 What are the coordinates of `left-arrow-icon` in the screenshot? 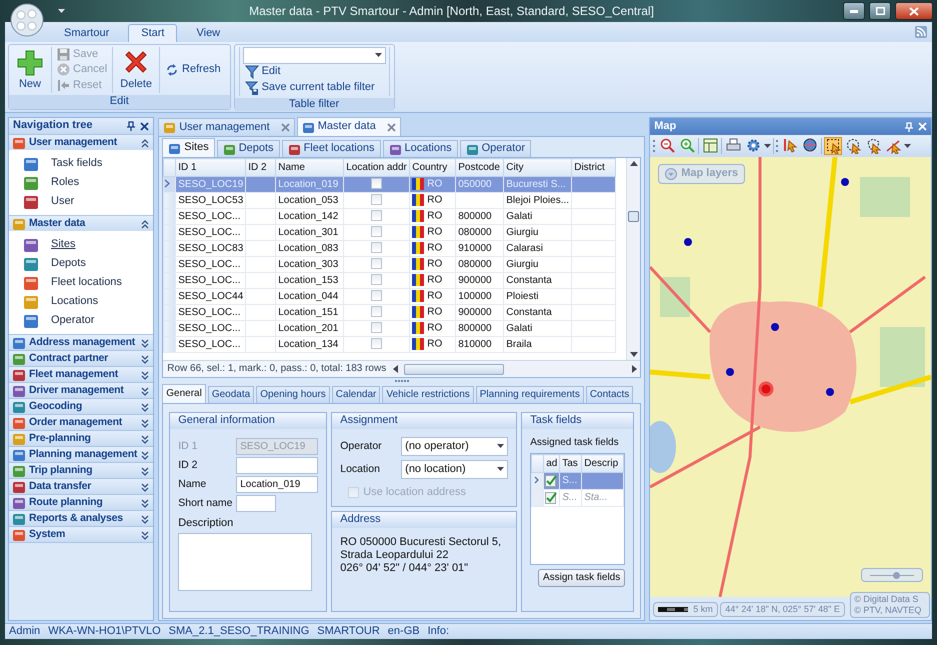 It's located at (395, 369).